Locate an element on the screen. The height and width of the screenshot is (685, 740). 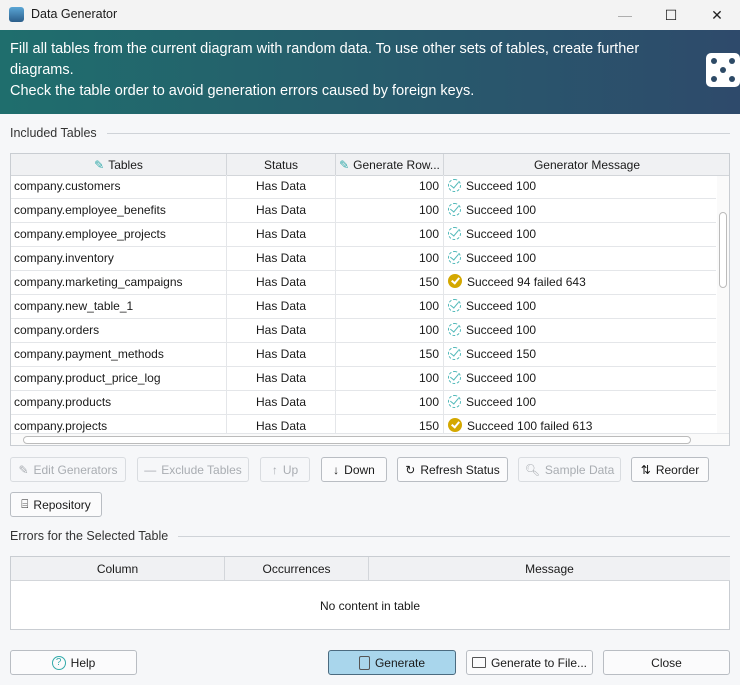
included-tables-label: Included Tables is located at coordinates (53, 133).